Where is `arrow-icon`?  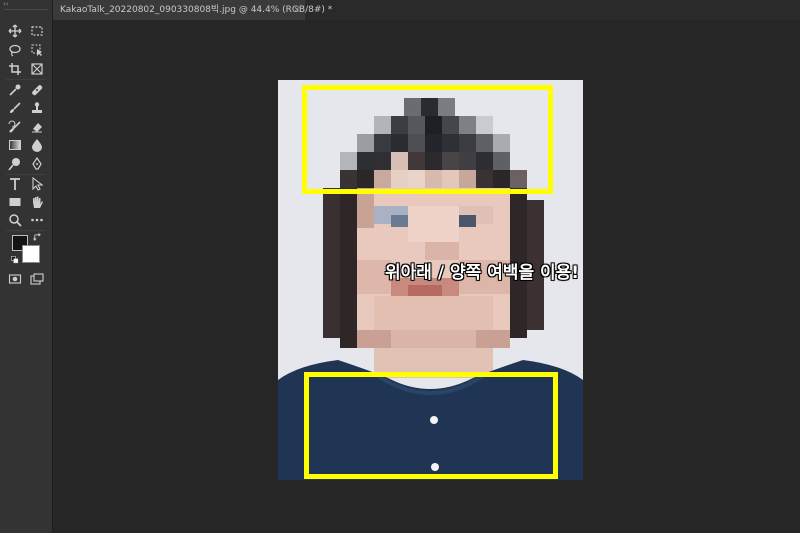
arrow-icon is located at coordinates (37, 184).